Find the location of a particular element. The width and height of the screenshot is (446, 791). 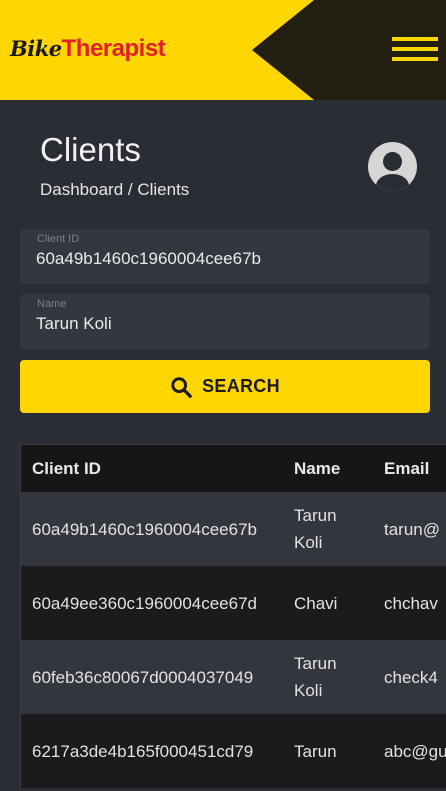

cell-client-id: 60a49ee360c1960004cee67d is located at coordinates (152, 603).